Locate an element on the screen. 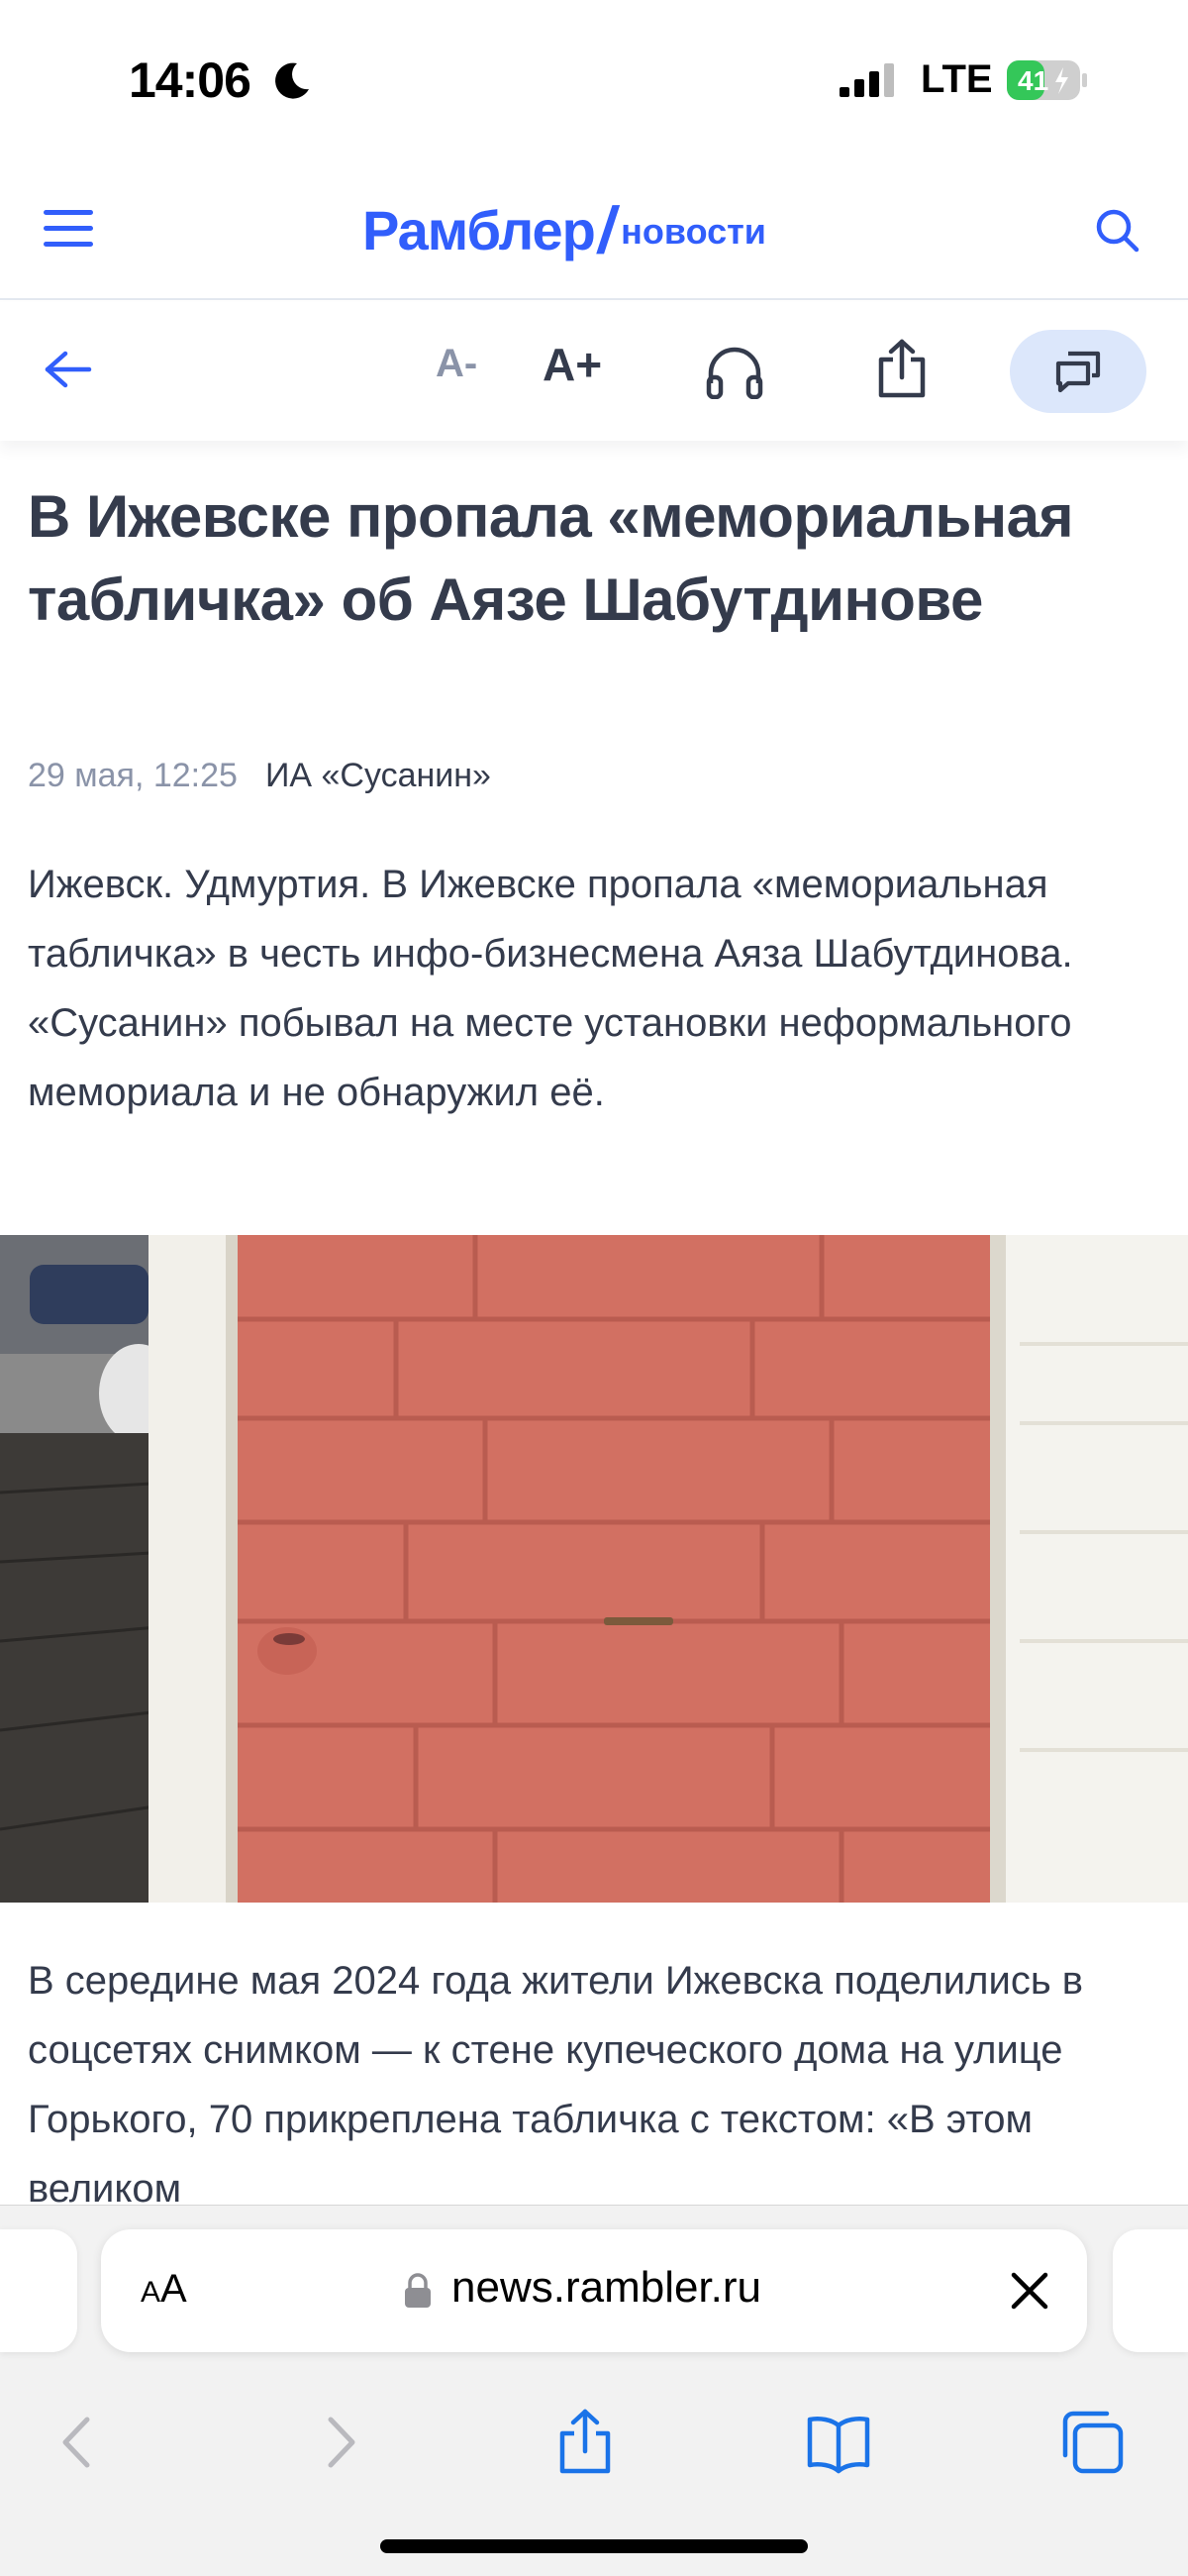 This screenshot has width=1188, height=2576. browser-nav-row is located at coordinates (594, 2442).